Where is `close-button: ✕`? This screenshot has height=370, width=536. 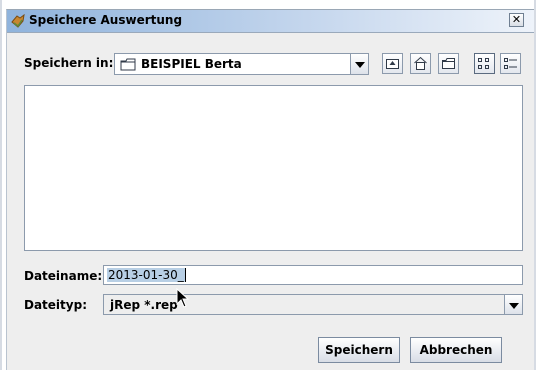
close-button: ✕ is located at coordinates (516, 20).